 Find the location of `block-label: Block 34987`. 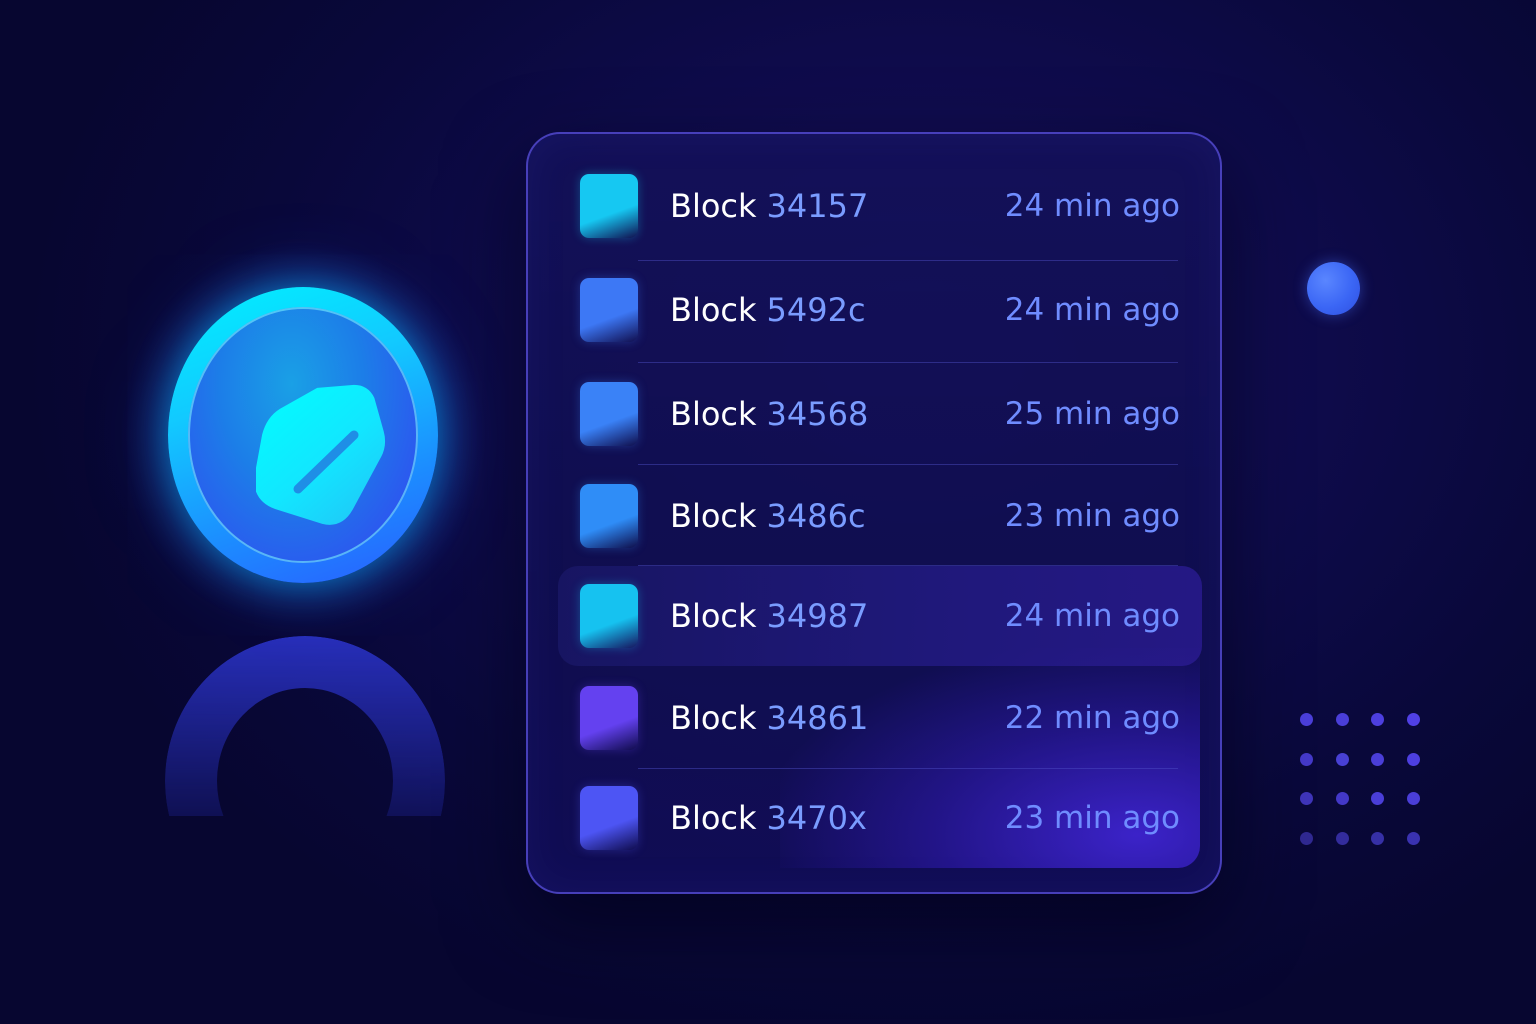

block-label: Block 34987 is located at coordinates (769, 616).